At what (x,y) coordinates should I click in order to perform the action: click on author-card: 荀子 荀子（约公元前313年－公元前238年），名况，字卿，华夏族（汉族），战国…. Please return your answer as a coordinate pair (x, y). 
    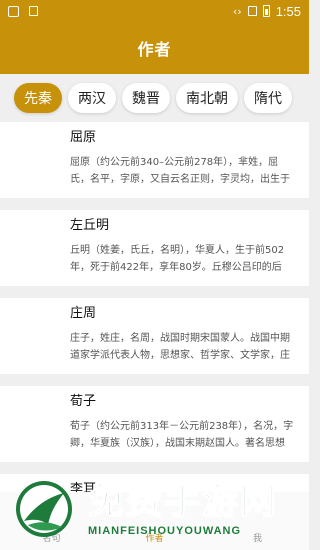
    Looking at the image, I should click on (154, 424).